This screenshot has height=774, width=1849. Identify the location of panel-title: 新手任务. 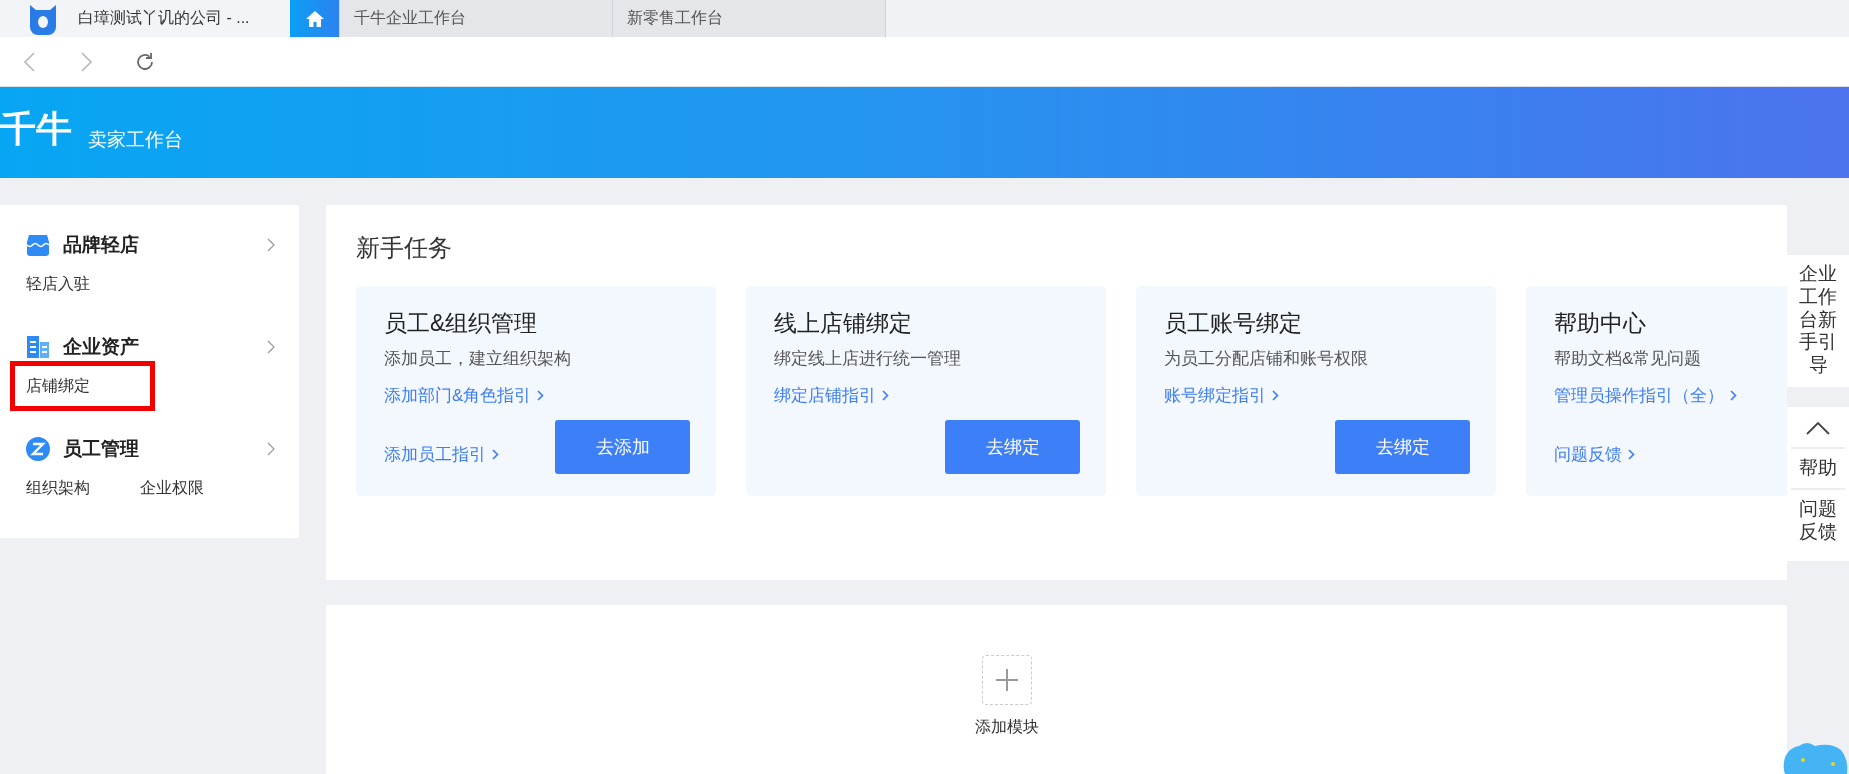
(404, 248).